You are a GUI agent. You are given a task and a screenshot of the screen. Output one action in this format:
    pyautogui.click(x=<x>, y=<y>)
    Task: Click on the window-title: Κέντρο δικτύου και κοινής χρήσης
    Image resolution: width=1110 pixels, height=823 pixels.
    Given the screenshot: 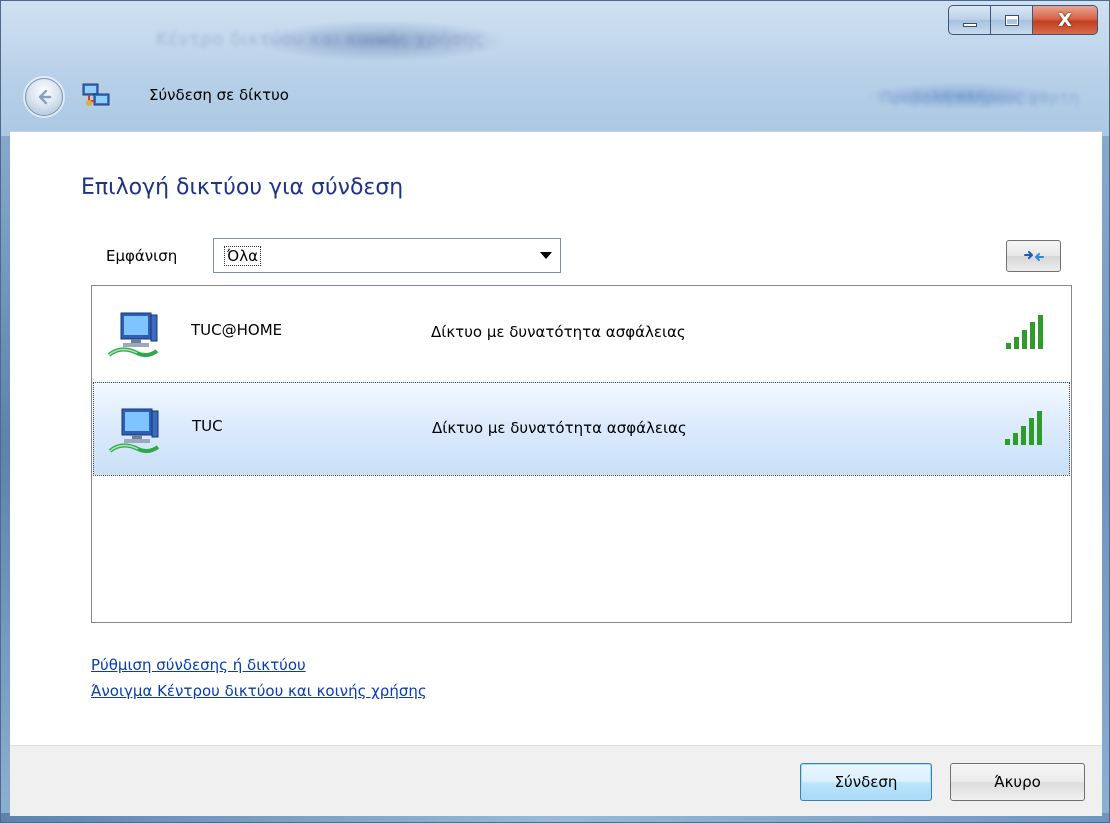 What is the action you would take?
    pyautogui.click(x=321, y=39)
    